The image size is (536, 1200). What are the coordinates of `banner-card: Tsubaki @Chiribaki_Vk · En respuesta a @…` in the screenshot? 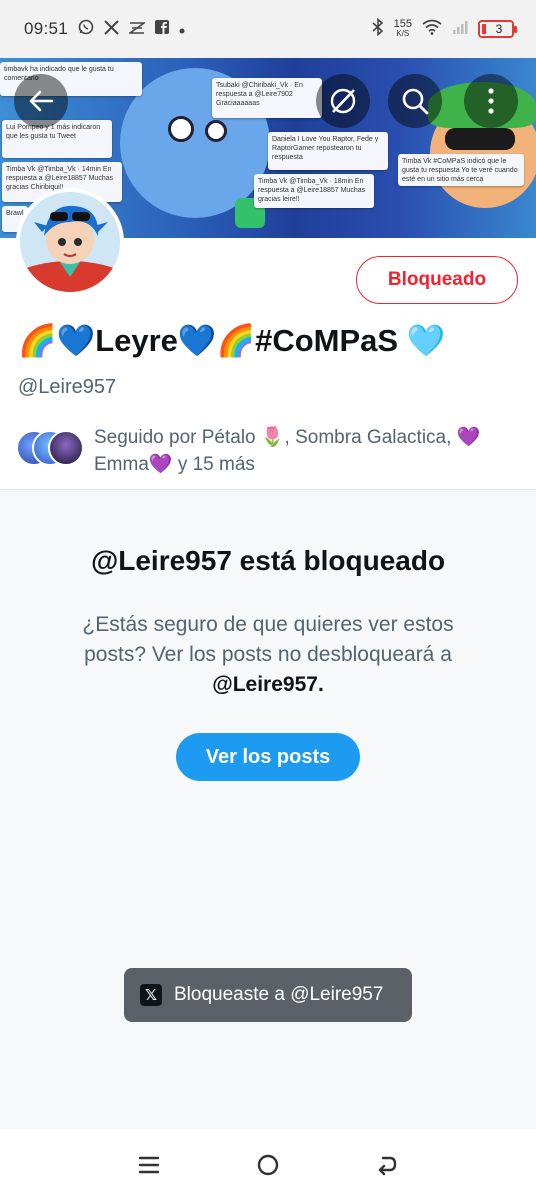 It's located at (267, 98).